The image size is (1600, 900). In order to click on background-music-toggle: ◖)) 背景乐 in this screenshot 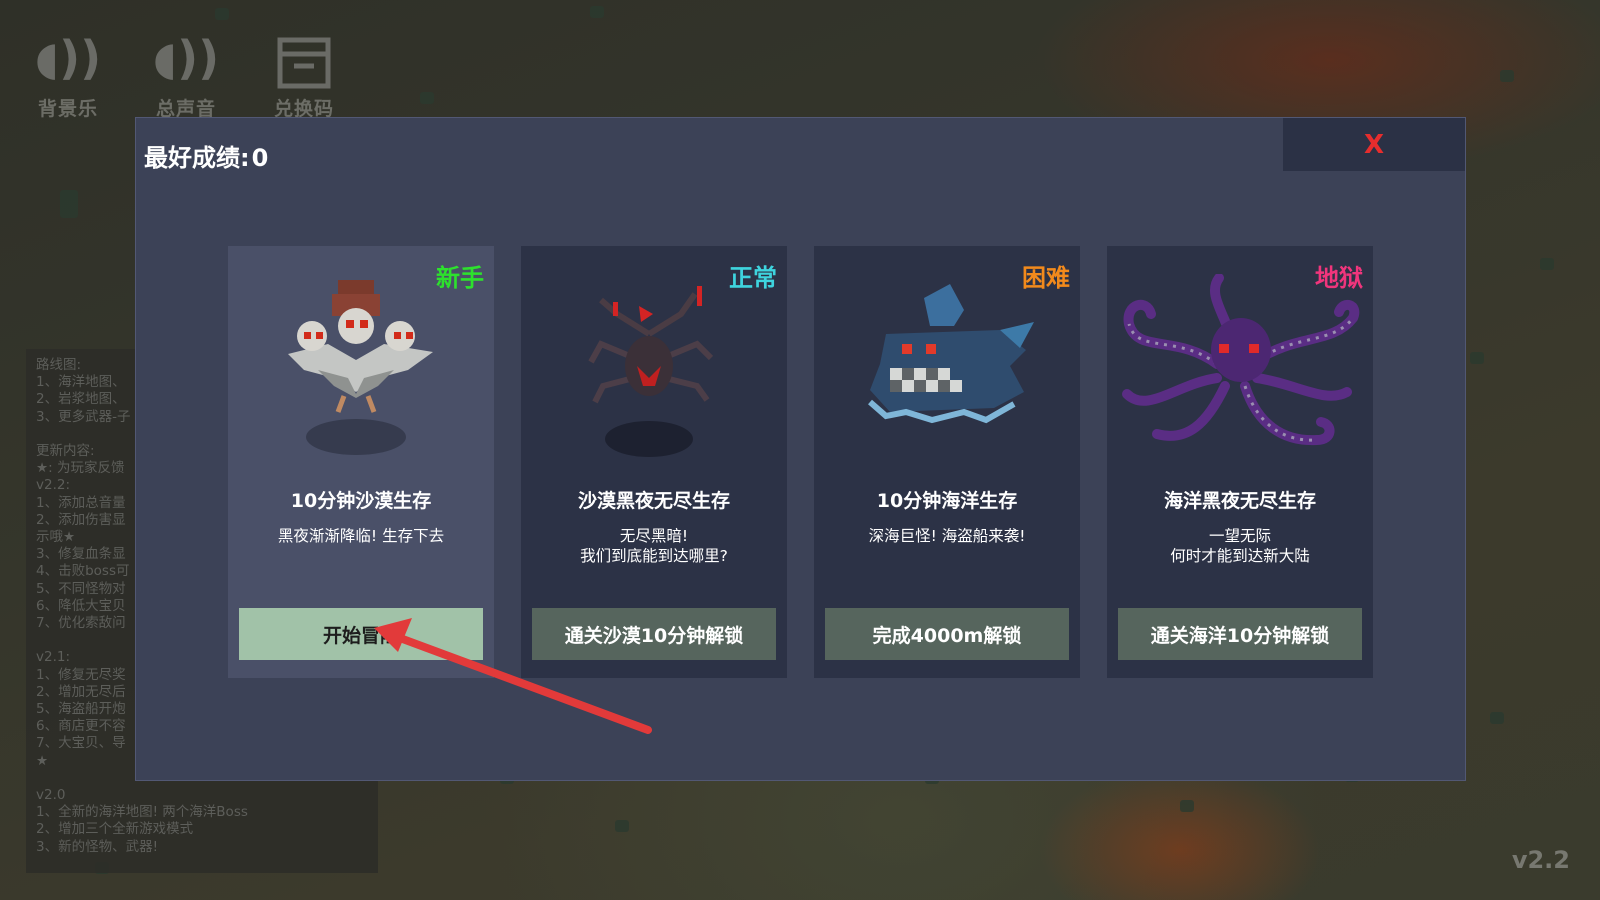, I will do `click(68, 74)`.